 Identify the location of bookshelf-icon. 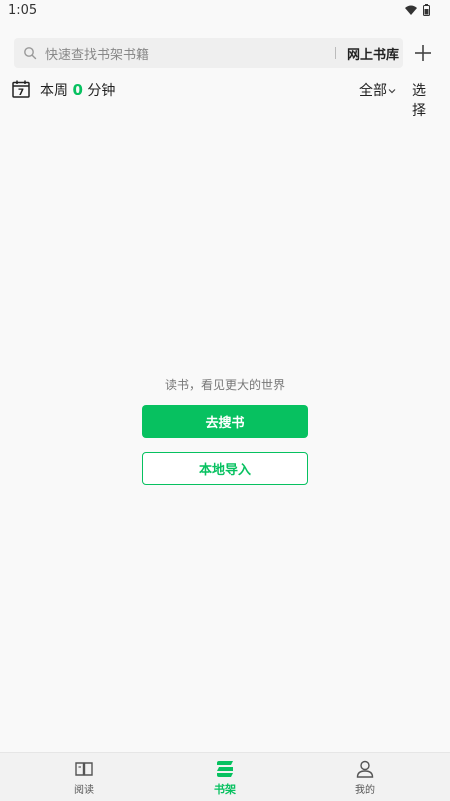
(225, 769).